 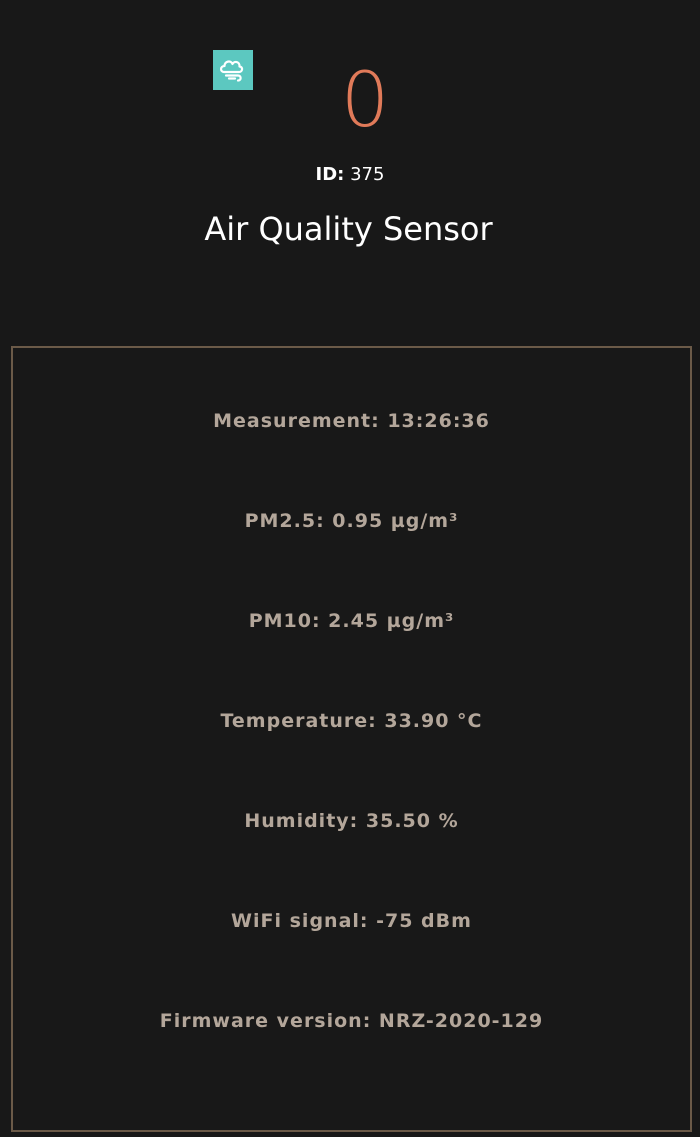 I want to click on device-title: Air Quality Sensor, so click(x=348, y=229).